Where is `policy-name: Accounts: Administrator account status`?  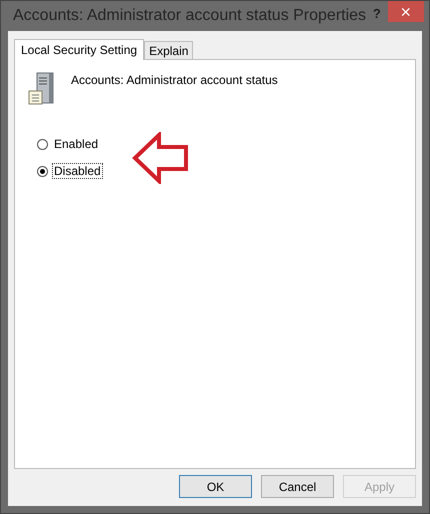
policy-name: Accounts: Administrator account status is located at coordinates (174, 80).